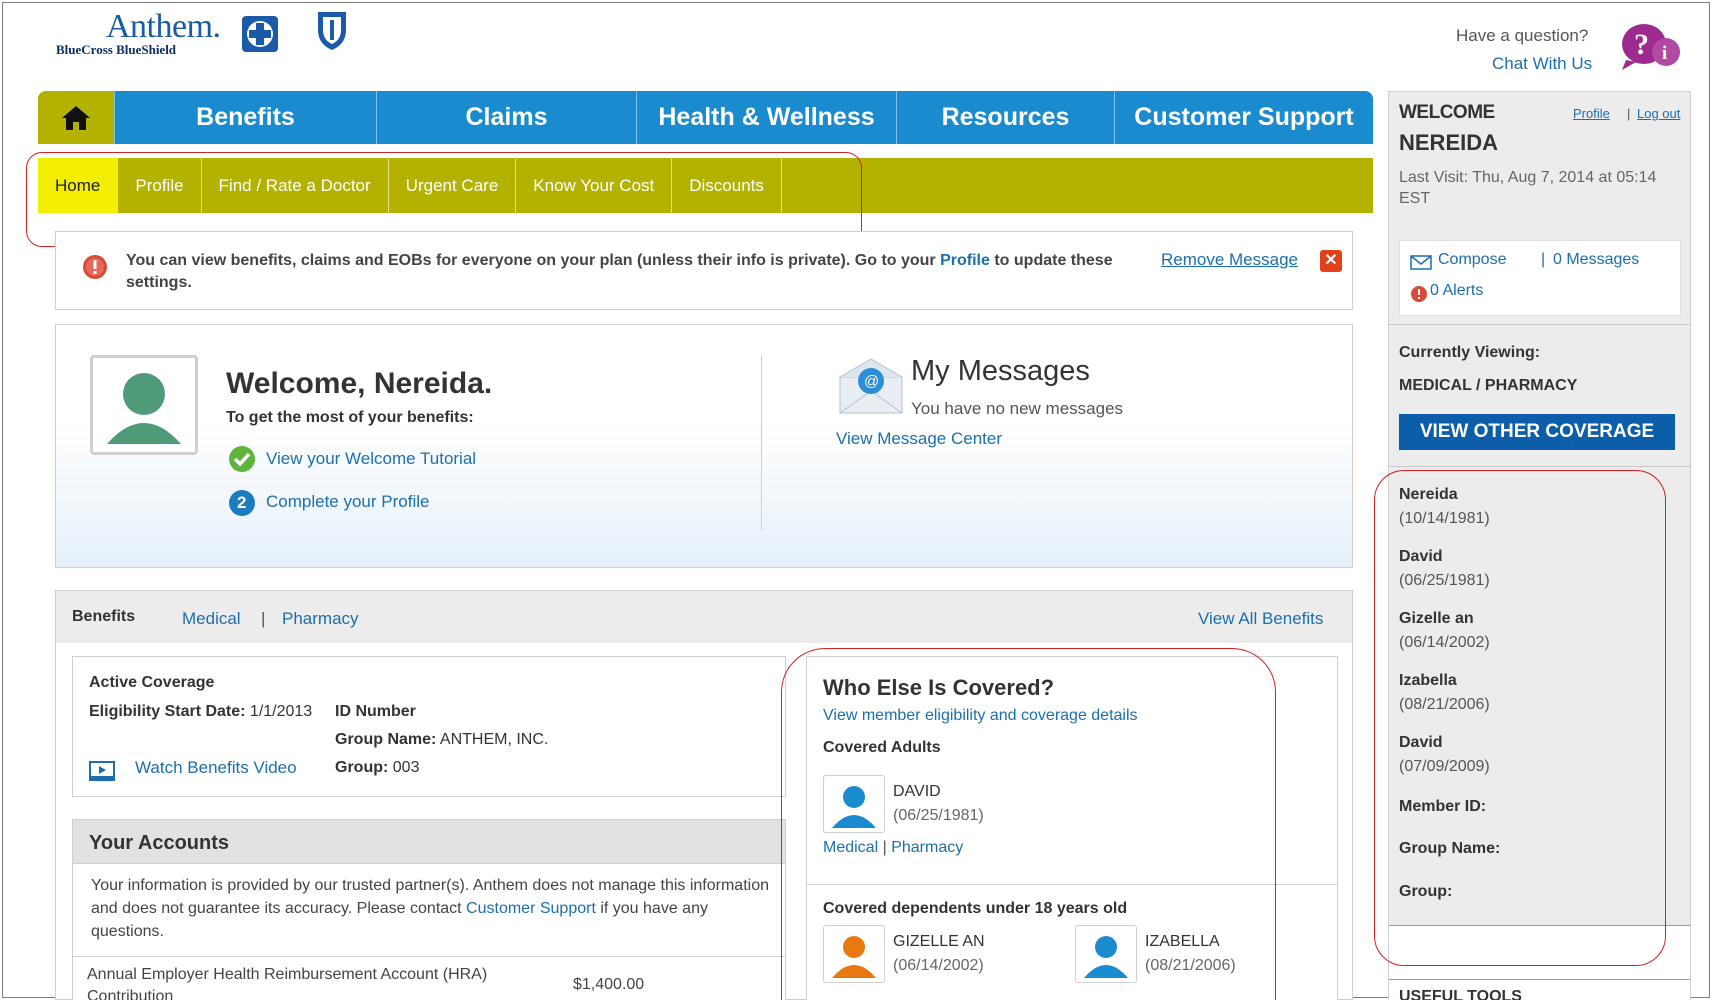  What do you see at coordinates (442, 739) in the screenshot?
I see `group-name: Group Name: ANTHEM, INC.` at bounding box center [442, 739].